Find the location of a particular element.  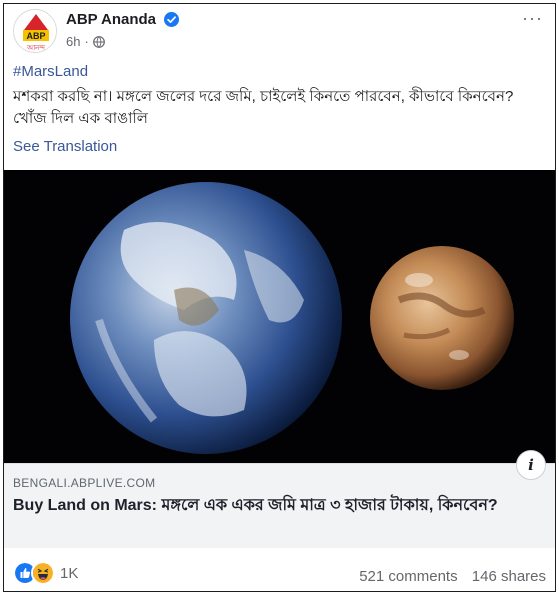

link-domain: BENGALI.ABPLIVE.COM is located at coordinates (84, 483).